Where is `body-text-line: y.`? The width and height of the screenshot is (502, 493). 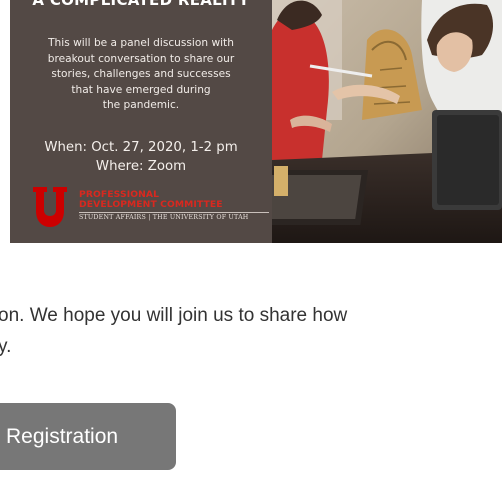 body-text-line: y. is located at coordinates (6, 346).